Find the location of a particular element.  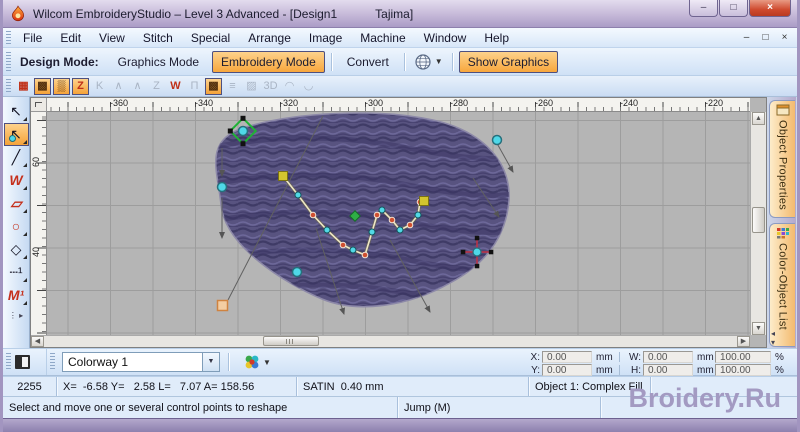

colorway-select: Colorway 1 ▼ is located at coordinates (141, 362).